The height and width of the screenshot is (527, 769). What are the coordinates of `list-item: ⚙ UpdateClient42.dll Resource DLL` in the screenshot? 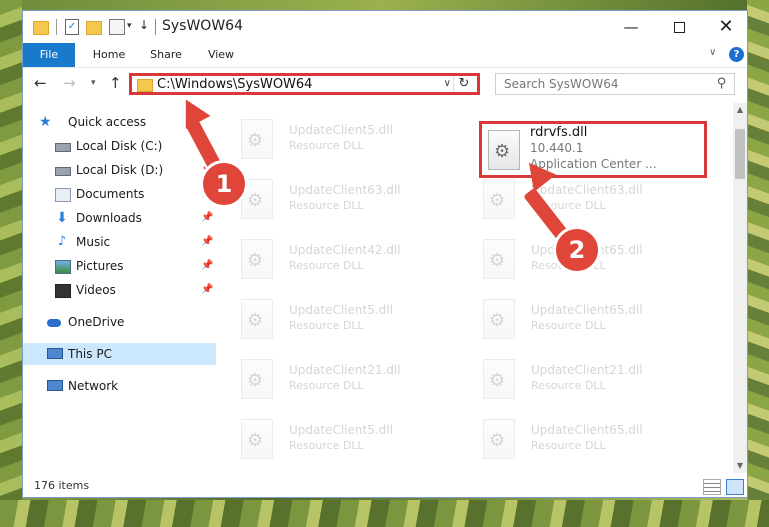 It's located at (334, 261).